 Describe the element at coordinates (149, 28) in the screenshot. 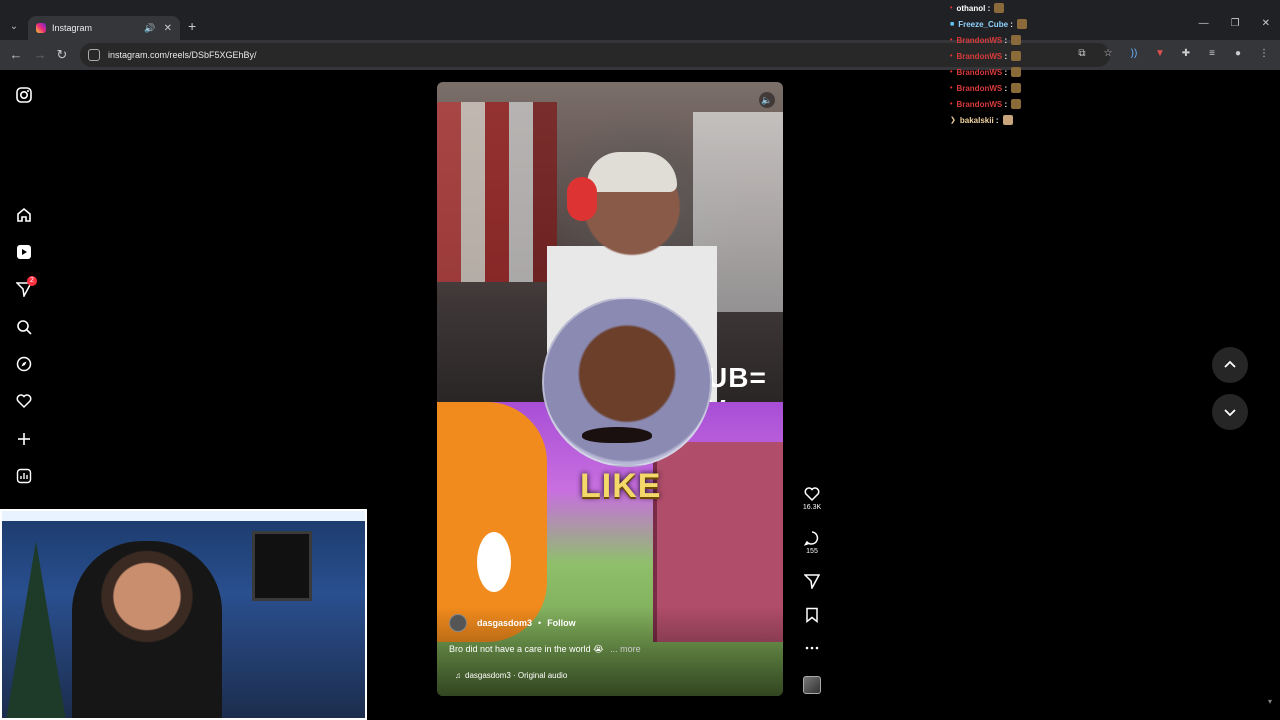

I see `speaker-icon: 🔊` at that location.